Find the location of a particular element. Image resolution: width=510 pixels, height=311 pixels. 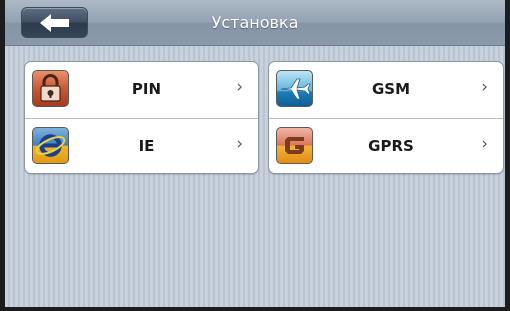

gprs-g-icon is located at coordinates (294, 145).